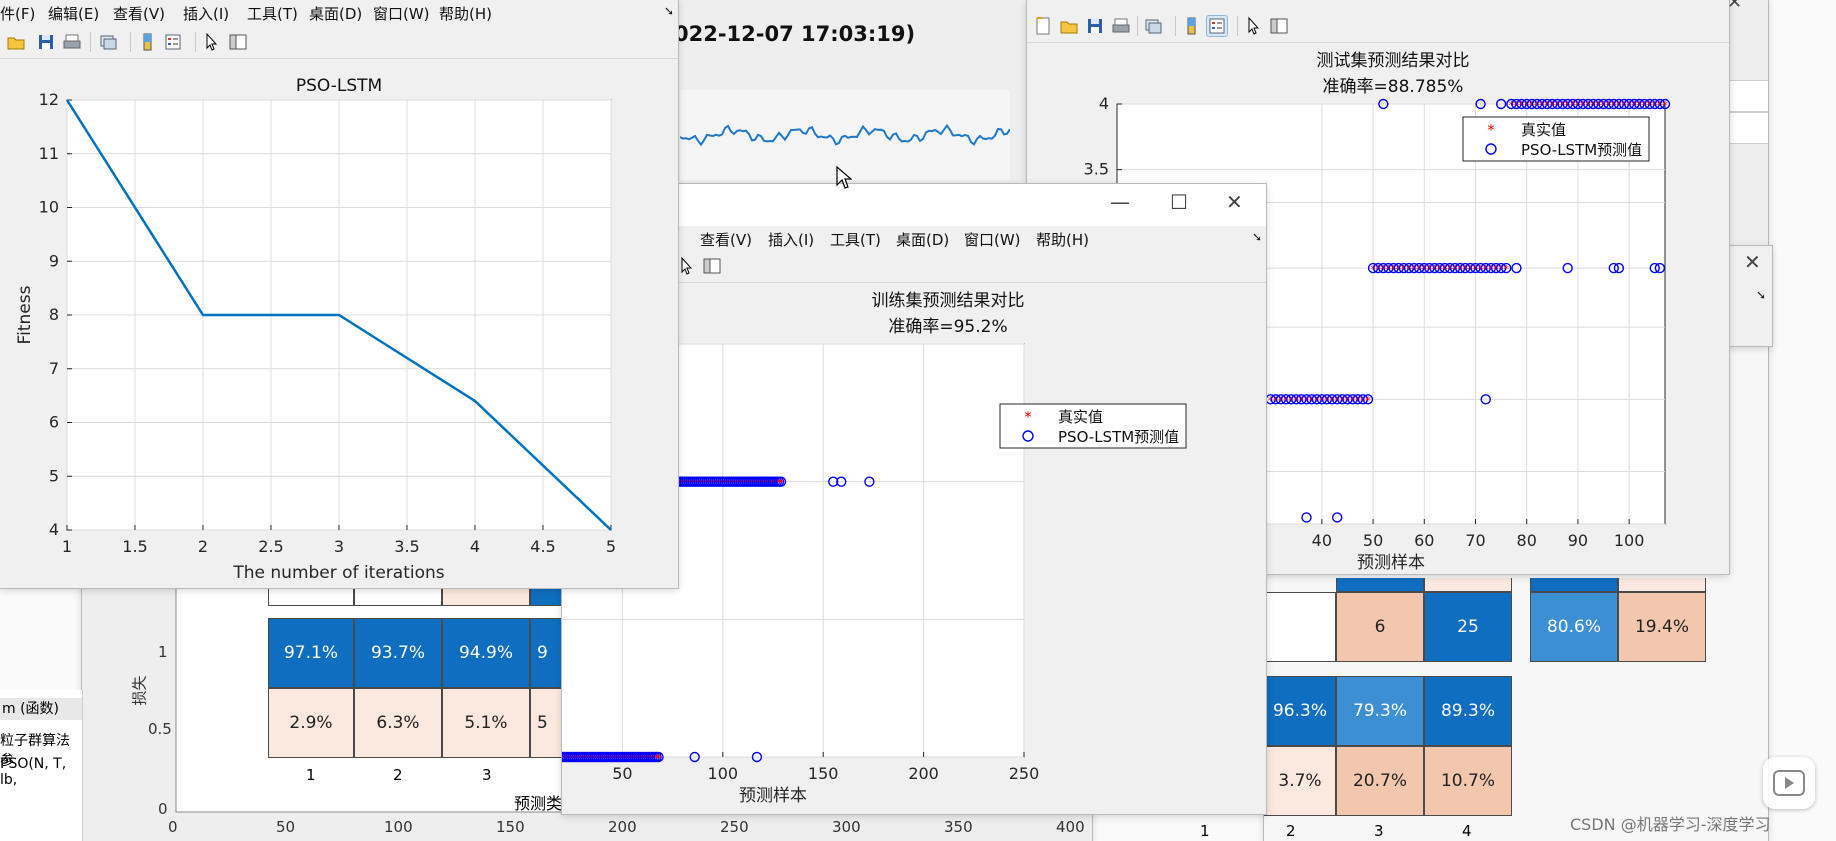 The width and height of the screenshot is (1836, 841). Describe the element at coordinates (1578, 540) in the screenshot. I see `x-tick-label: 90` at that location.